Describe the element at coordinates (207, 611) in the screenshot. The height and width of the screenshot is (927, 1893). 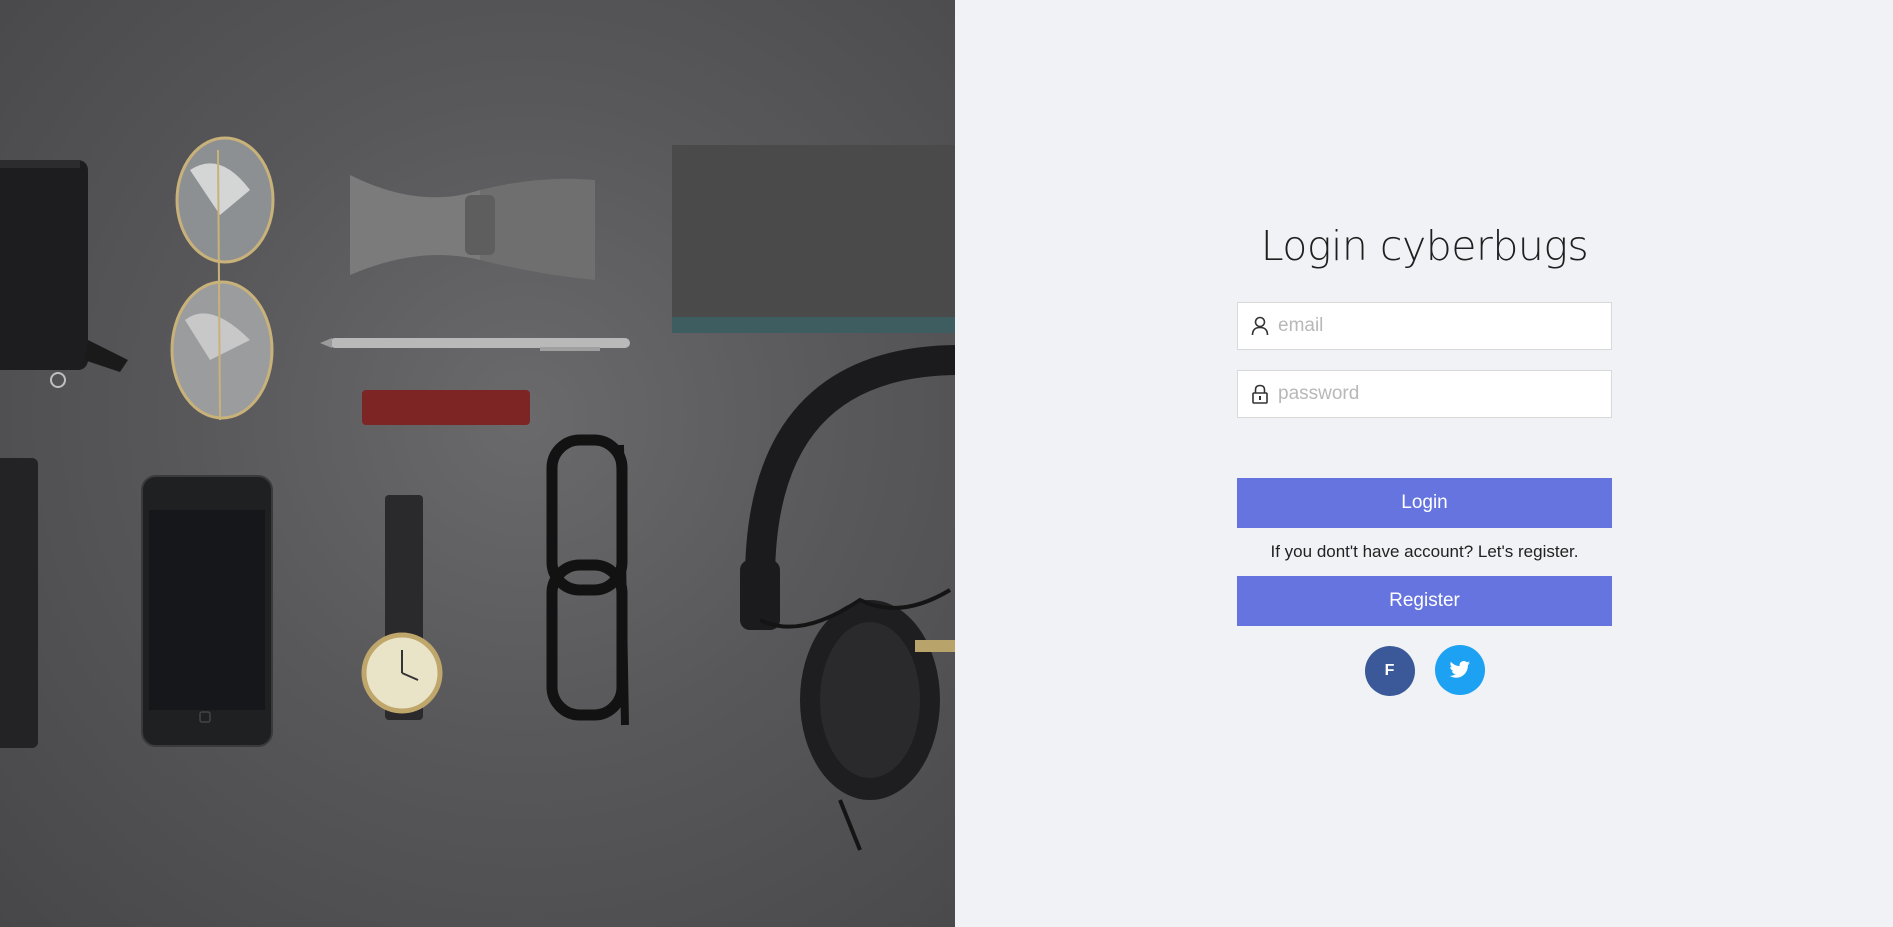
I see `phone-graphic` at that location.